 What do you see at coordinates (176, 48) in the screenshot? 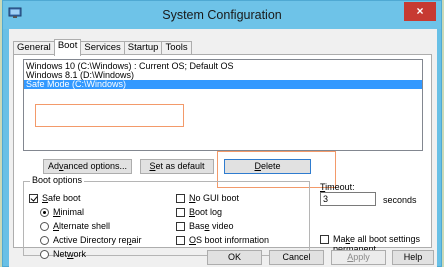
I see `tab-tools: Tools` at bounding box center [176, 48].